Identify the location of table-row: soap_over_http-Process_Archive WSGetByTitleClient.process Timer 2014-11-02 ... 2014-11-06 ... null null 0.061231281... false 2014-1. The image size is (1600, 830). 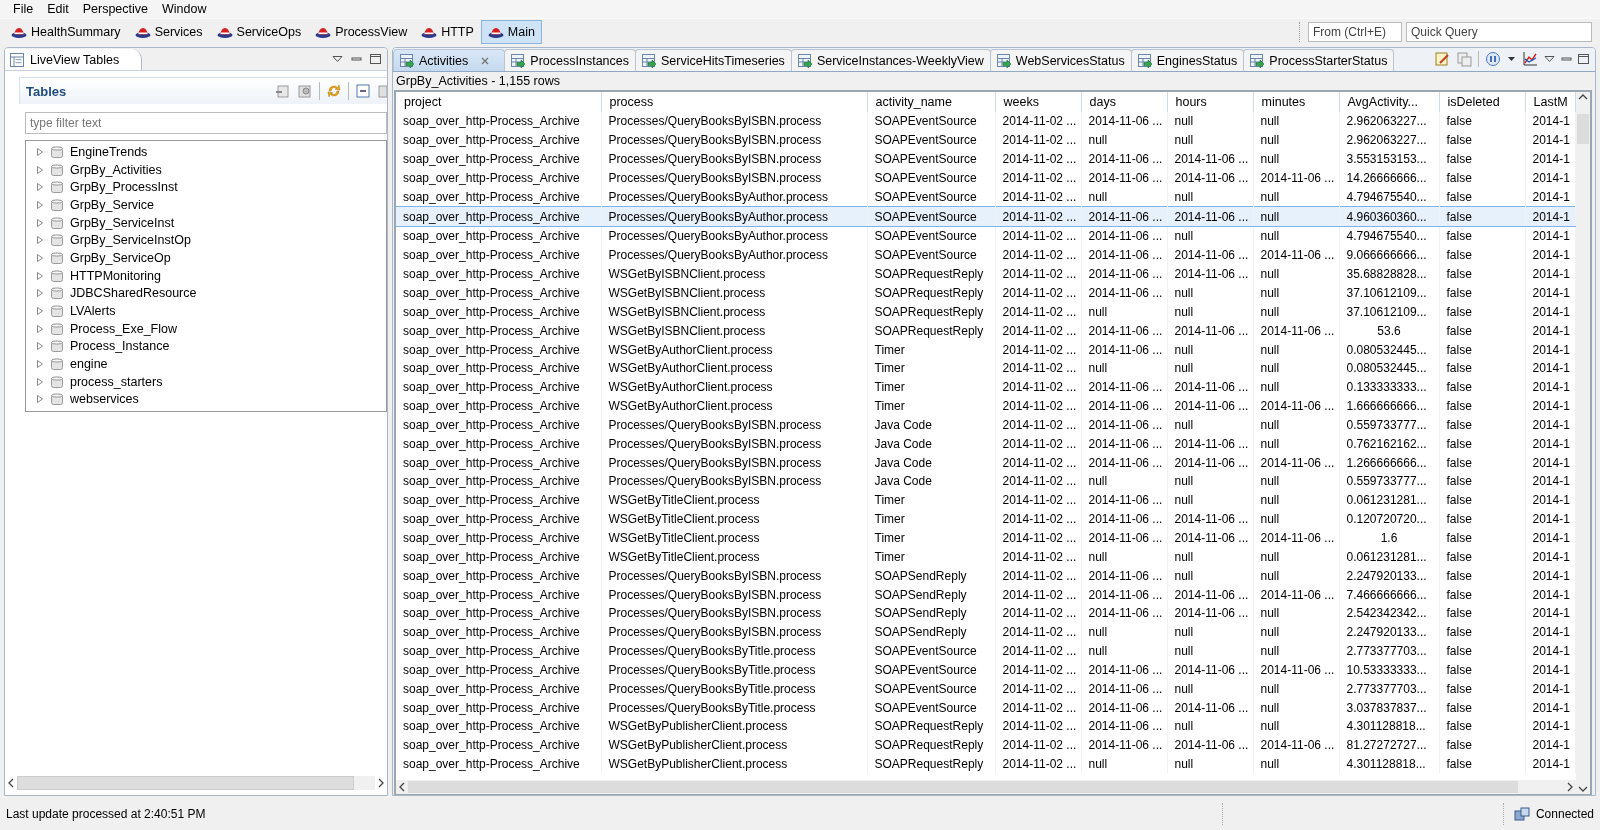
(986, 500).